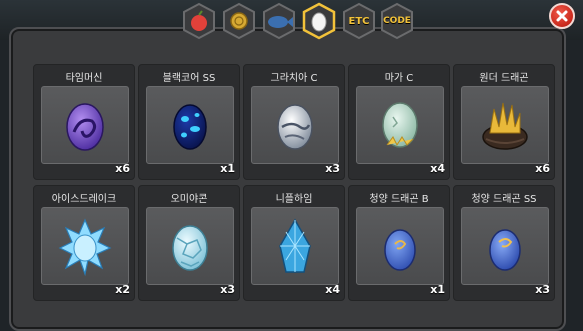  I want to click on item-card: 그라치아 C x3, so click(294, 122).